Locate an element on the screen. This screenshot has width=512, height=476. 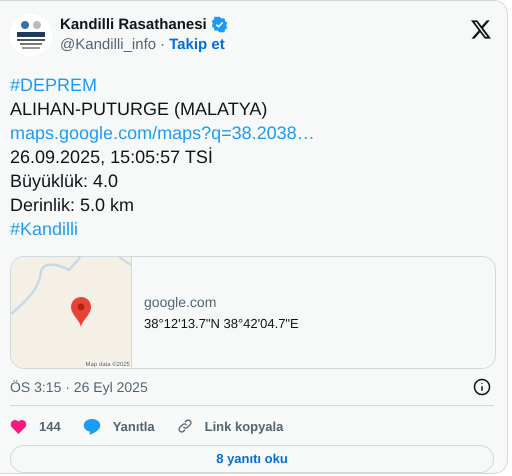
link-domain: google.com is located at coordinates (181, 302).